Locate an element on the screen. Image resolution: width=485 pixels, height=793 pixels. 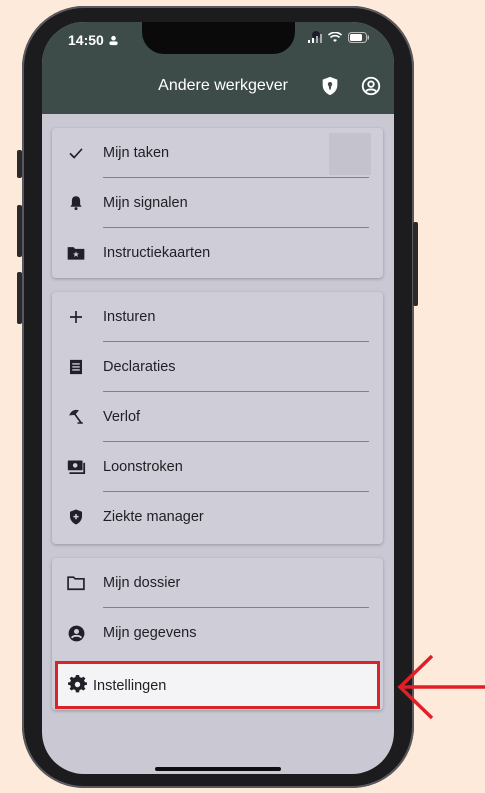
menu-item-loonstroken: Loonstroken is located at coordinates (217, 467).